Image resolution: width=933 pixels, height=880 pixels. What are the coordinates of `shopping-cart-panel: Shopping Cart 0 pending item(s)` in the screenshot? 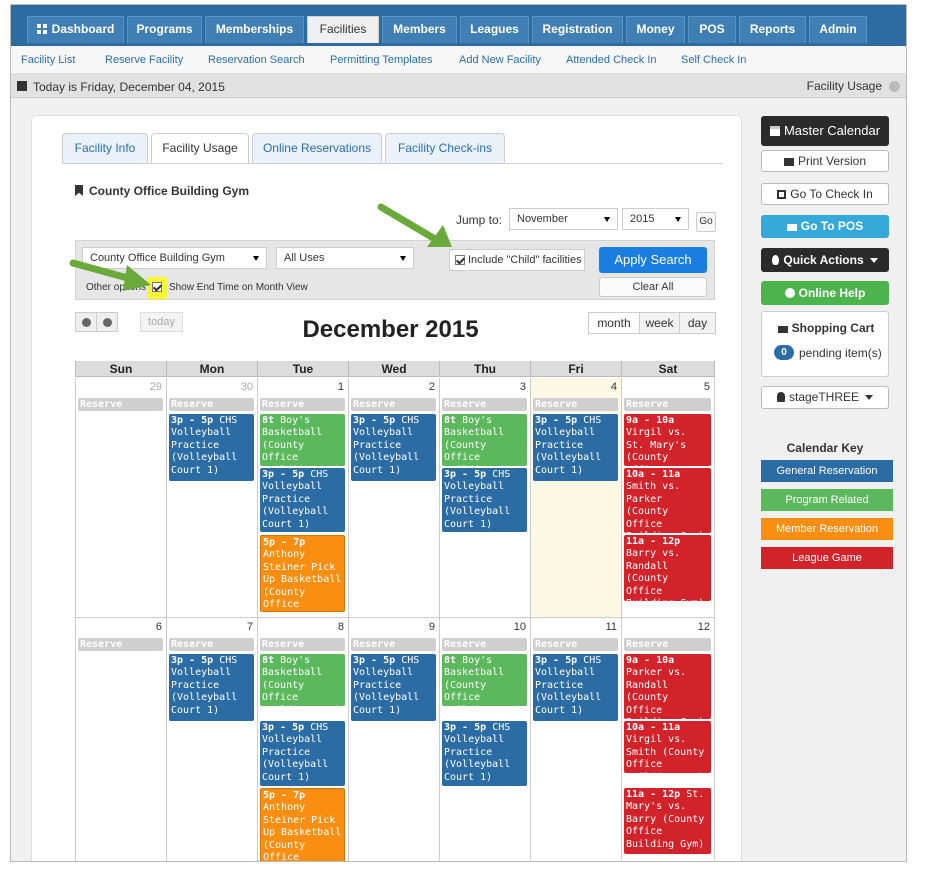 It's located at (825, 344).